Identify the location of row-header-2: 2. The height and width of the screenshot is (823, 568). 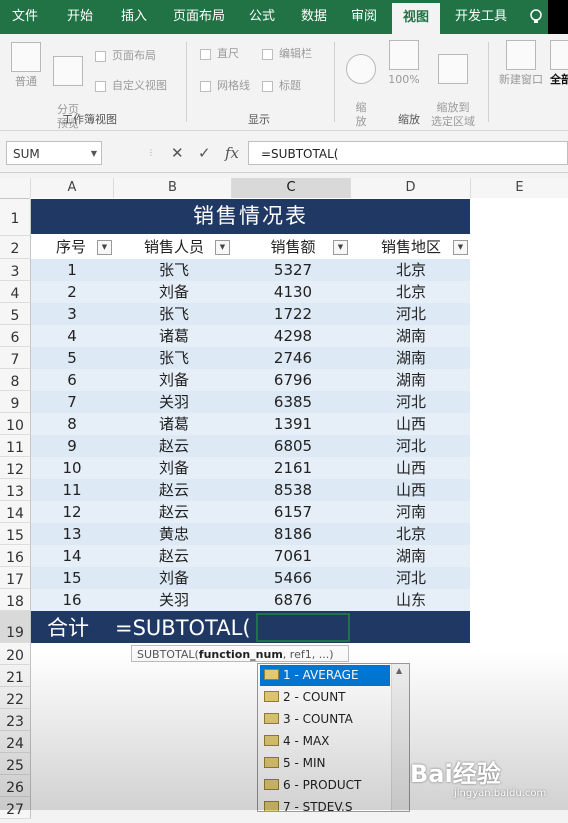
(15, 247).